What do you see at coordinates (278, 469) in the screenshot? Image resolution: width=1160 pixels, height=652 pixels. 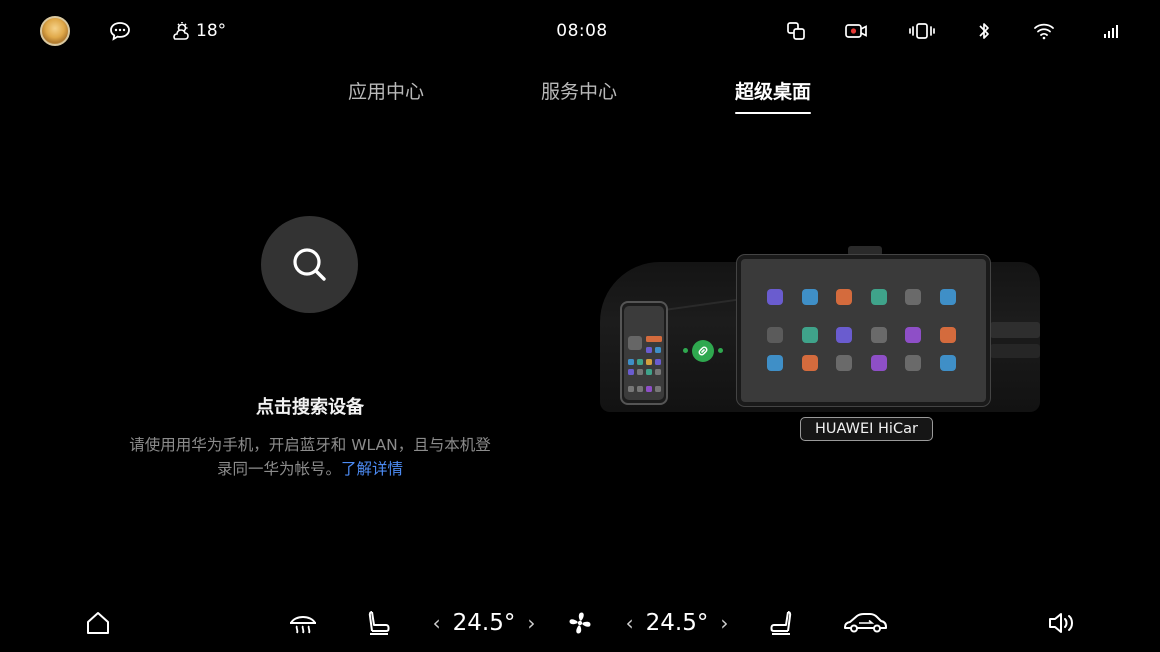 I see `instructions-line-2: 录同一华为帐号。` at bounding box center [278, 469].